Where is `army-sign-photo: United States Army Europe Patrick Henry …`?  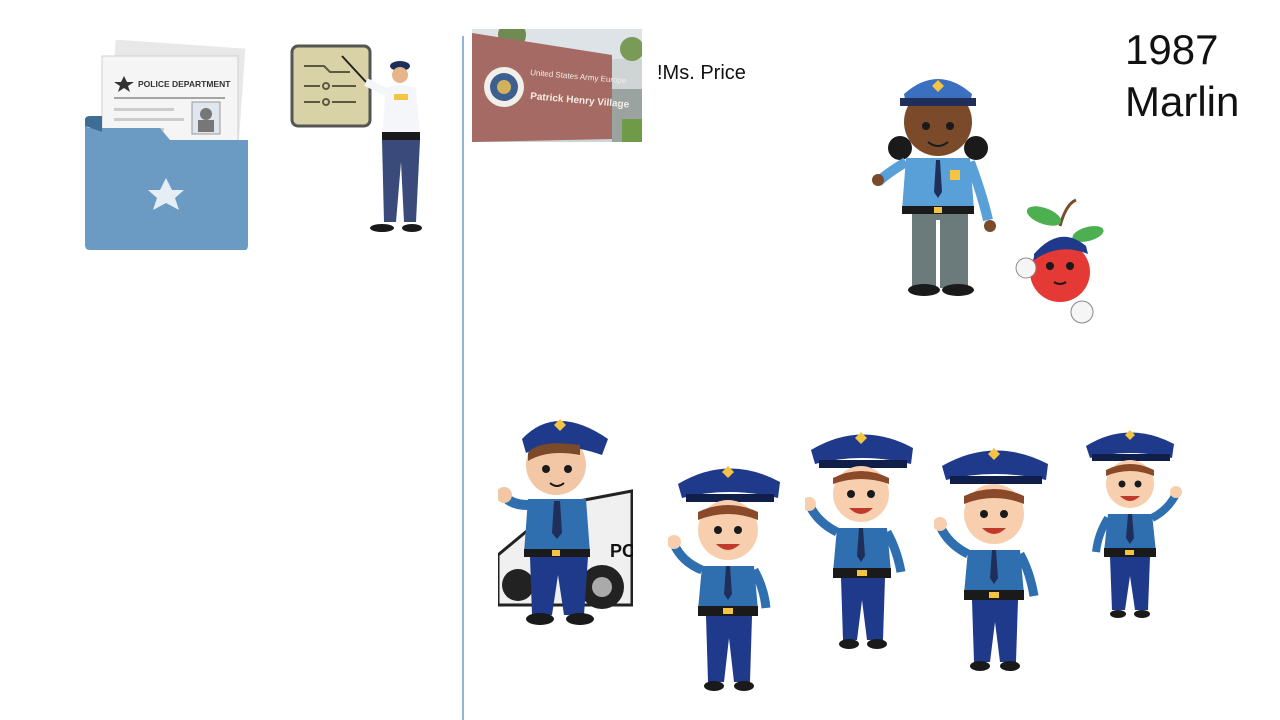
army-sign-photo: United States Army Europe Patrick Henry … is located at coordinates (557, 85).